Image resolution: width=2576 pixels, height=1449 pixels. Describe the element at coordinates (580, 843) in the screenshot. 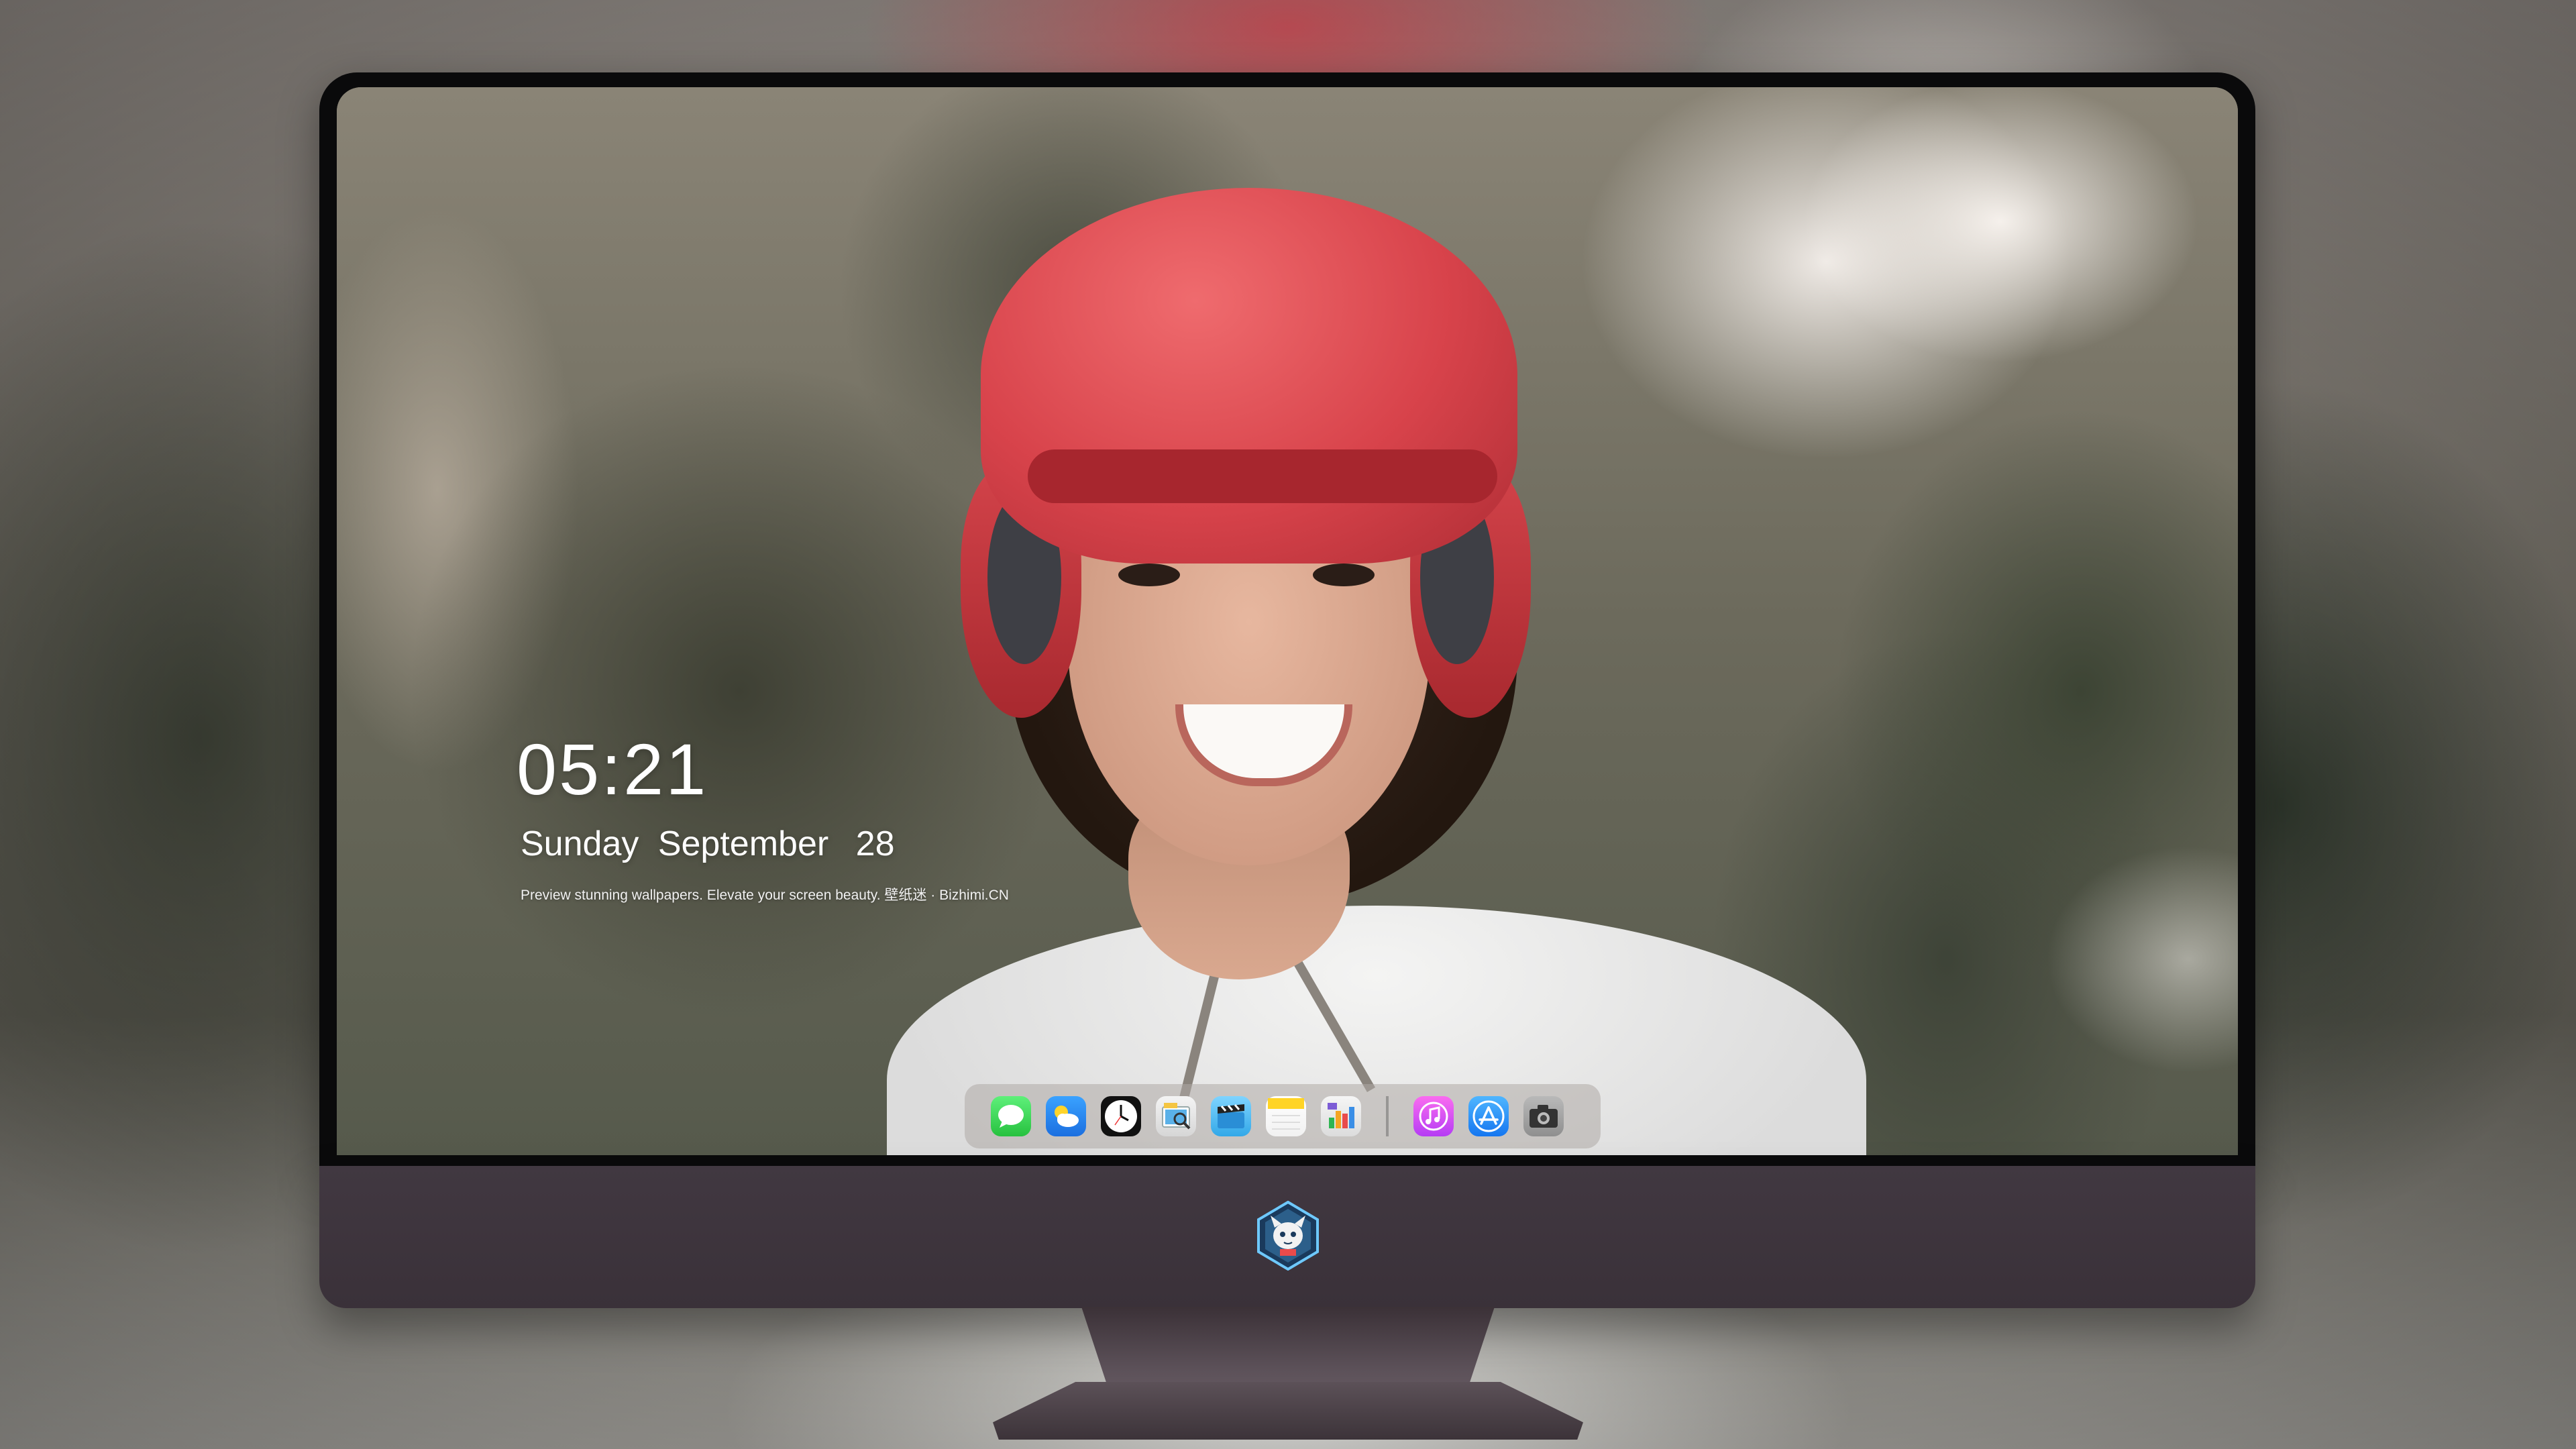

I see `date-weekday: Sunday` at that location.